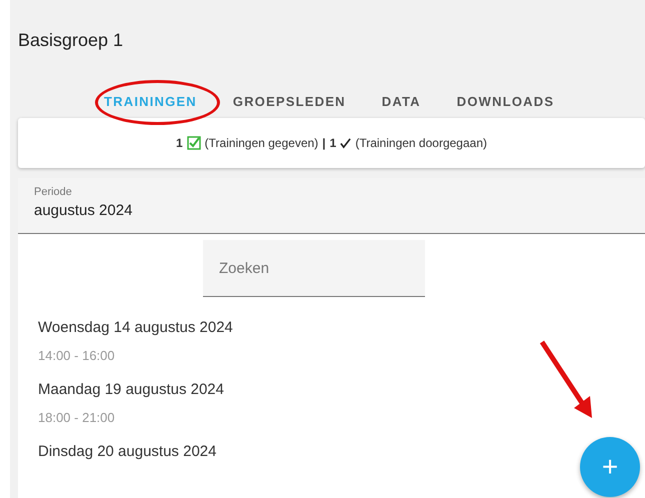 This screenshot has height=498, width=645. Describe the element at coordinates (401, 101) in the screenshot. I see `tab: DATA` at that location.